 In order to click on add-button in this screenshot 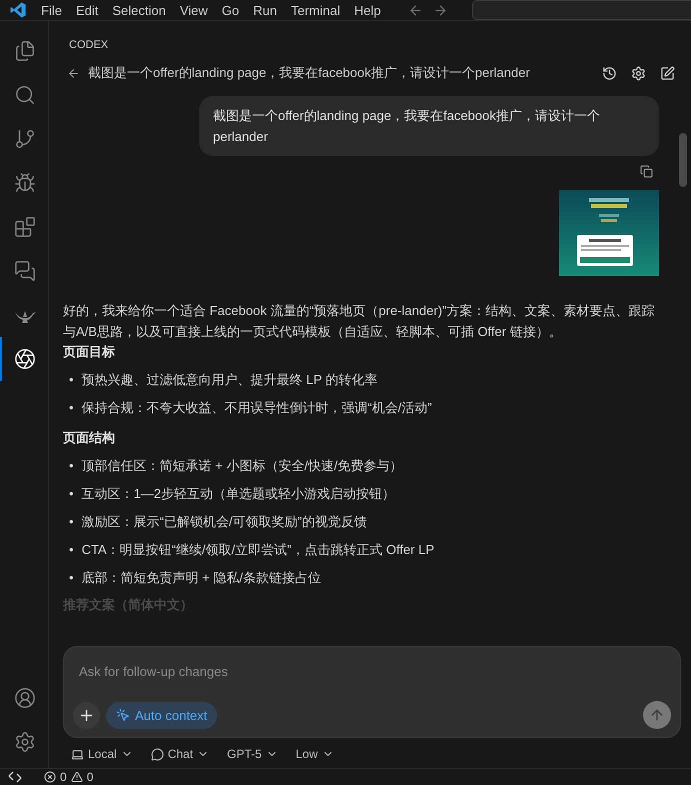, I will do `click(86, 715)`.